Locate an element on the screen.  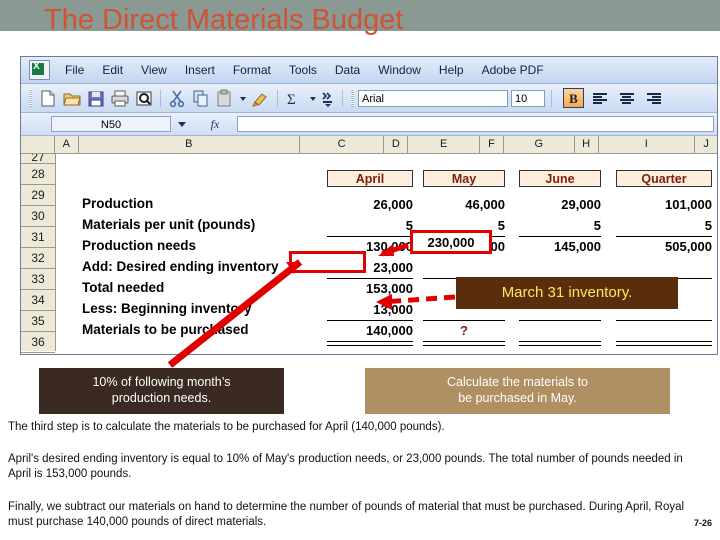
autosum-icon: Σ is located at coordinates (294, 98).